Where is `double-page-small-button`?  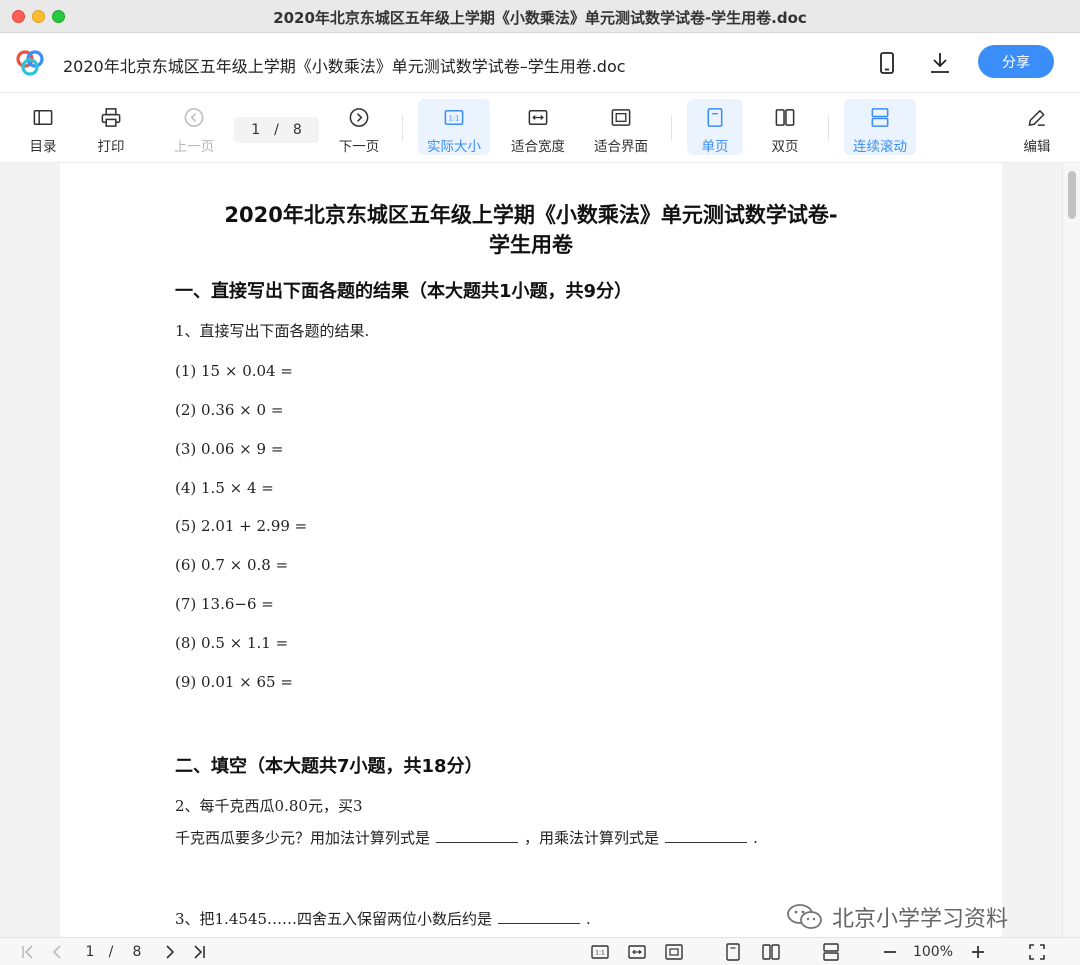 double-page-small-button is located at coordinates (771, 952).